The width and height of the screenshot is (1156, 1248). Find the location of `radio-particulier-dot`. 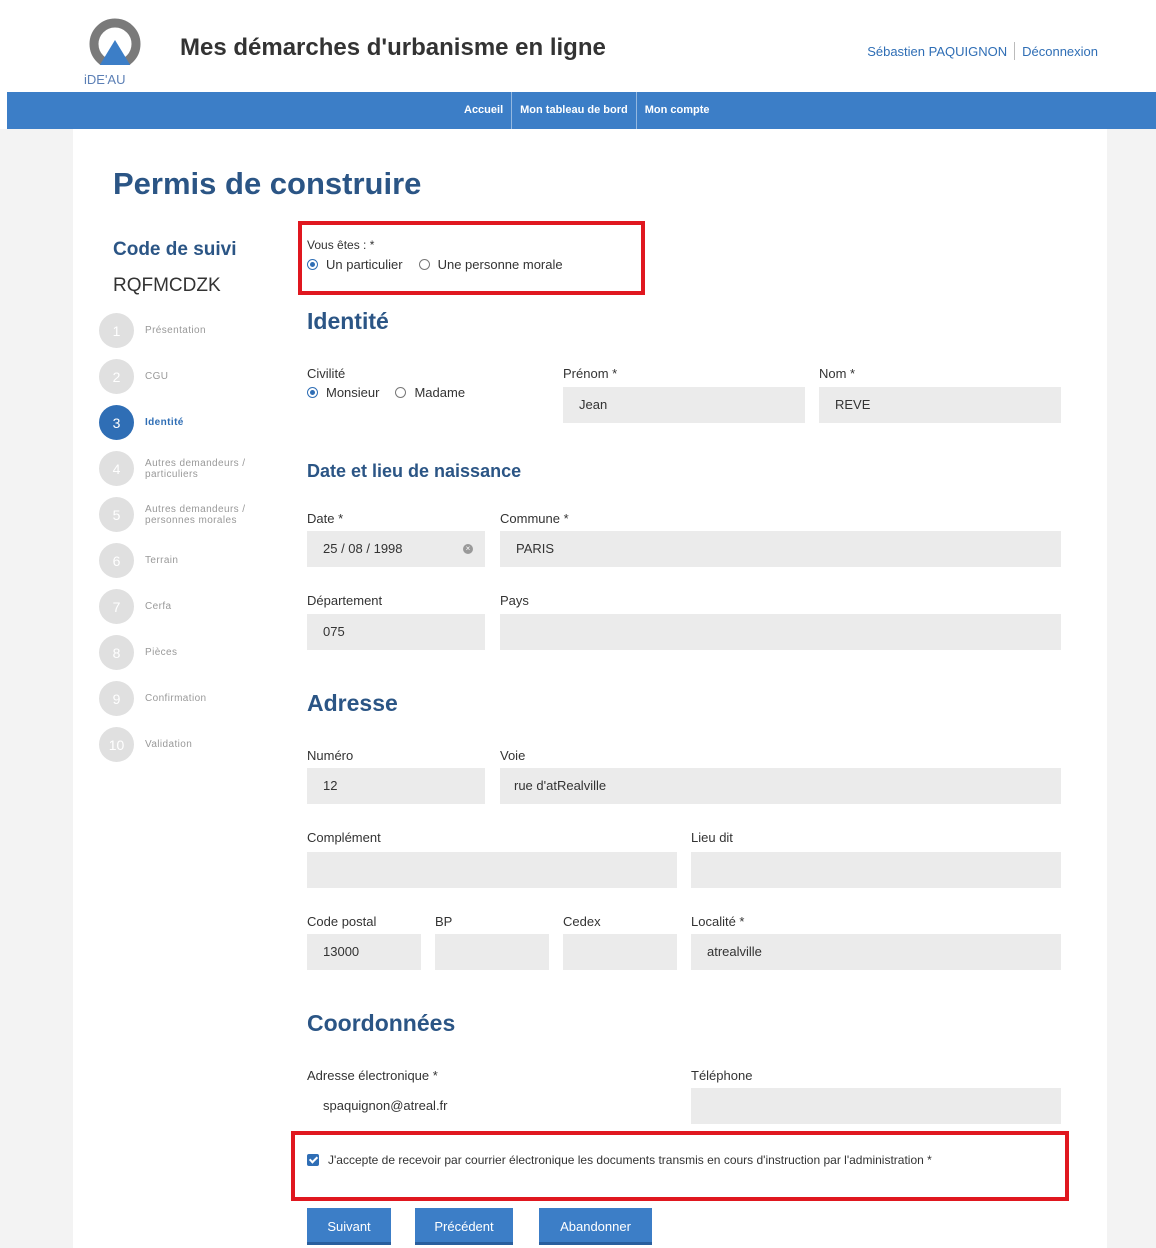

radio-particulier-dot is located at coordinates (312, 264).